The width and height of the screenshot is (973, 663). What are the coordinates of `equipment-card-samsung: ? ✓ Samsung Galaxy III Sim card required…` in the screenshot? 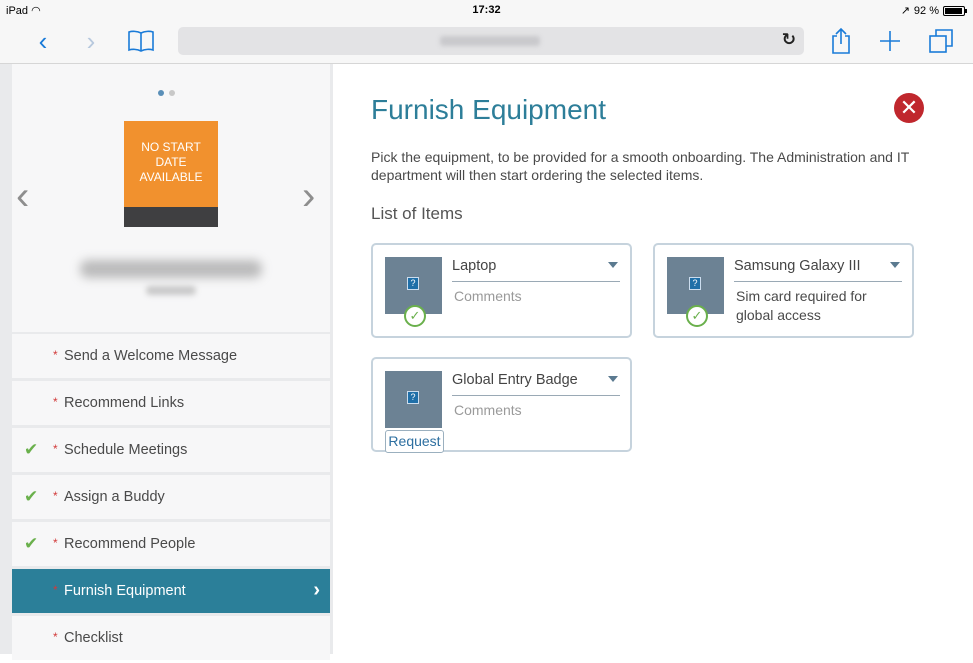 It's located at (783, 290).